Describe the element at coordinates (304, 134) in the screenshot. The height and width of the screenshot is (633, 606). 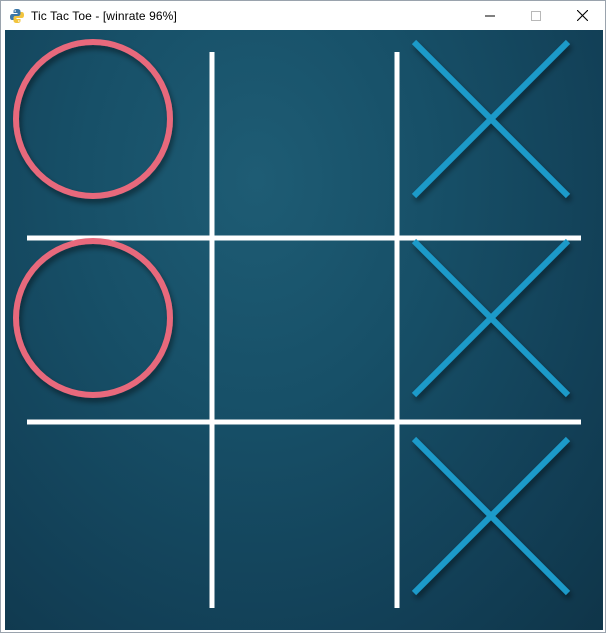
I see `board-cell-r1-c2` at that location.